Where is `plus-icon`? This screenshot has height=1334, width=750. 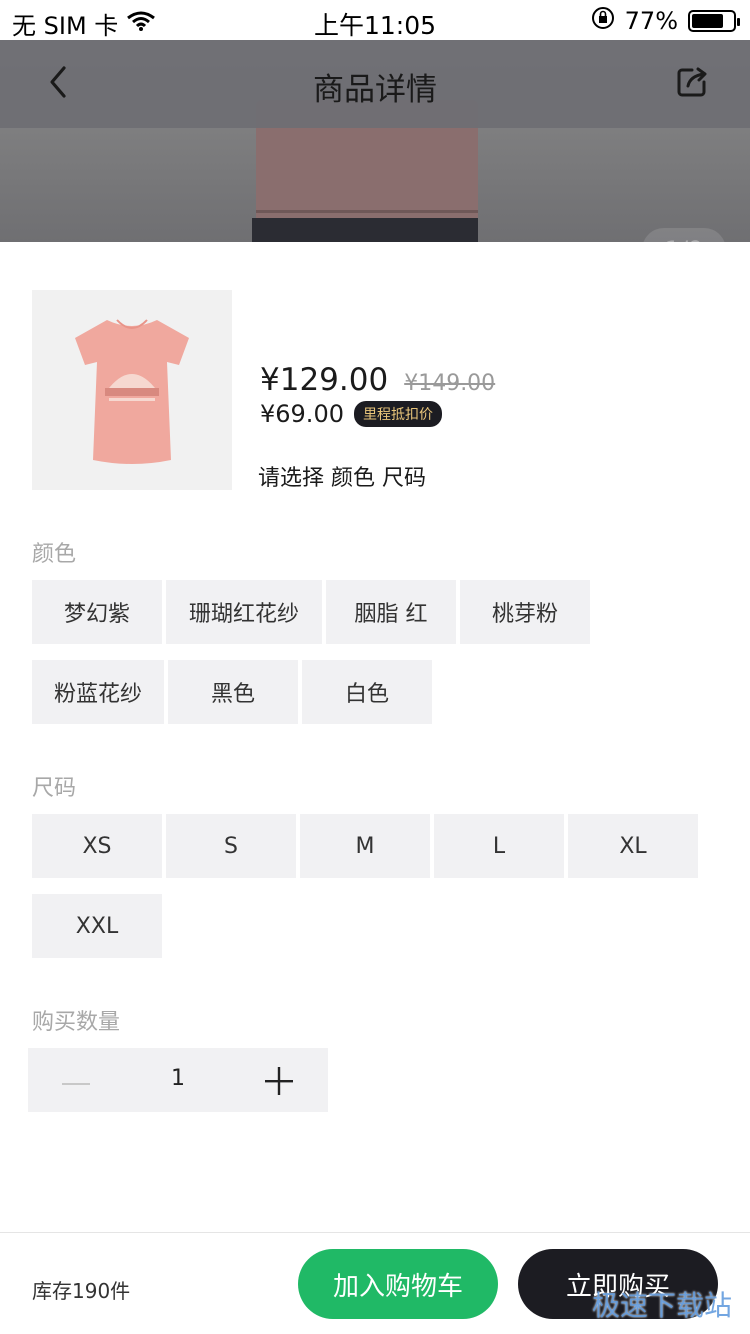
plus-icon is located at coordinates (279, 1083).